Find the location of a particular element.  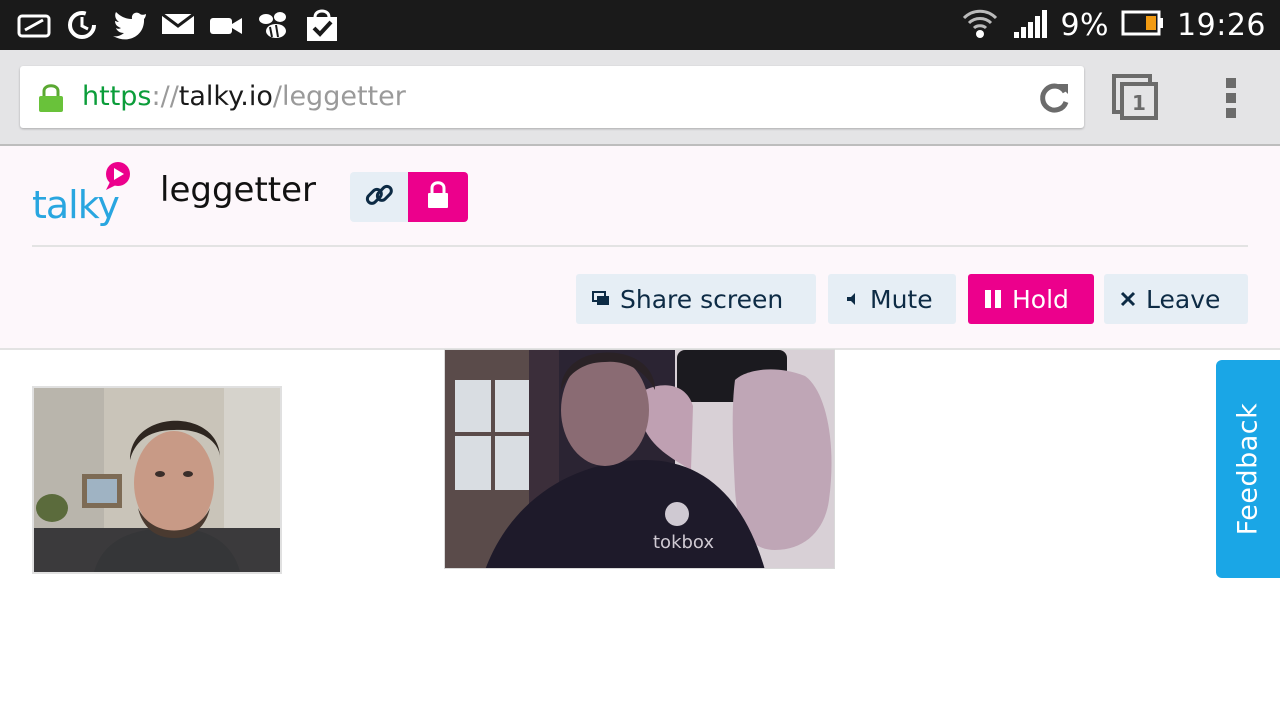

remote-video: tokbox is located at coordinates (639, 459).